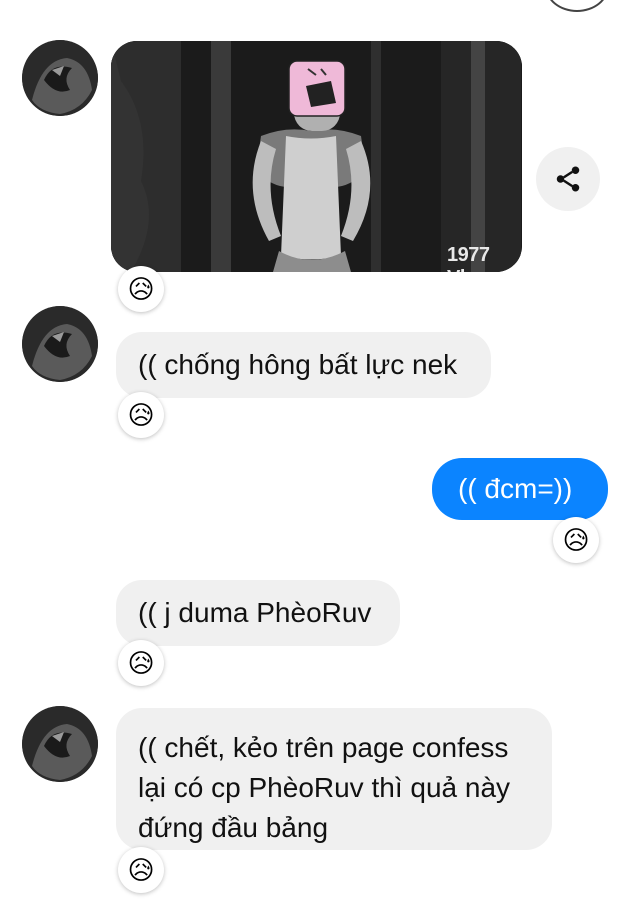  I want to click on reaction-msg4: 😥, so click(141, 870).